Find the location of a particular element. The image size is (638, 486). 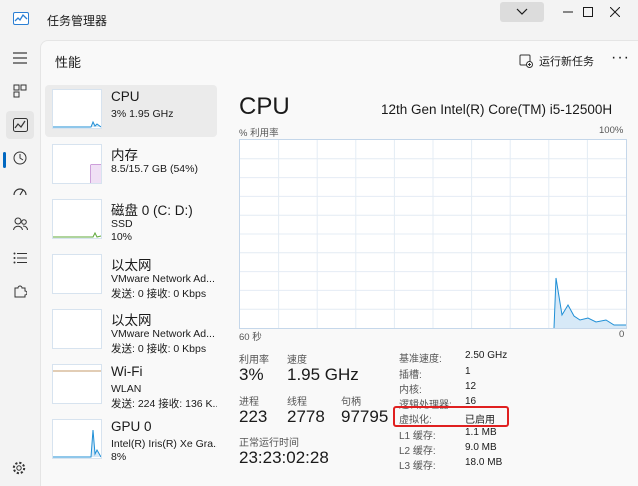

time-axis-end: 0 is located at coordinates (622, 334).